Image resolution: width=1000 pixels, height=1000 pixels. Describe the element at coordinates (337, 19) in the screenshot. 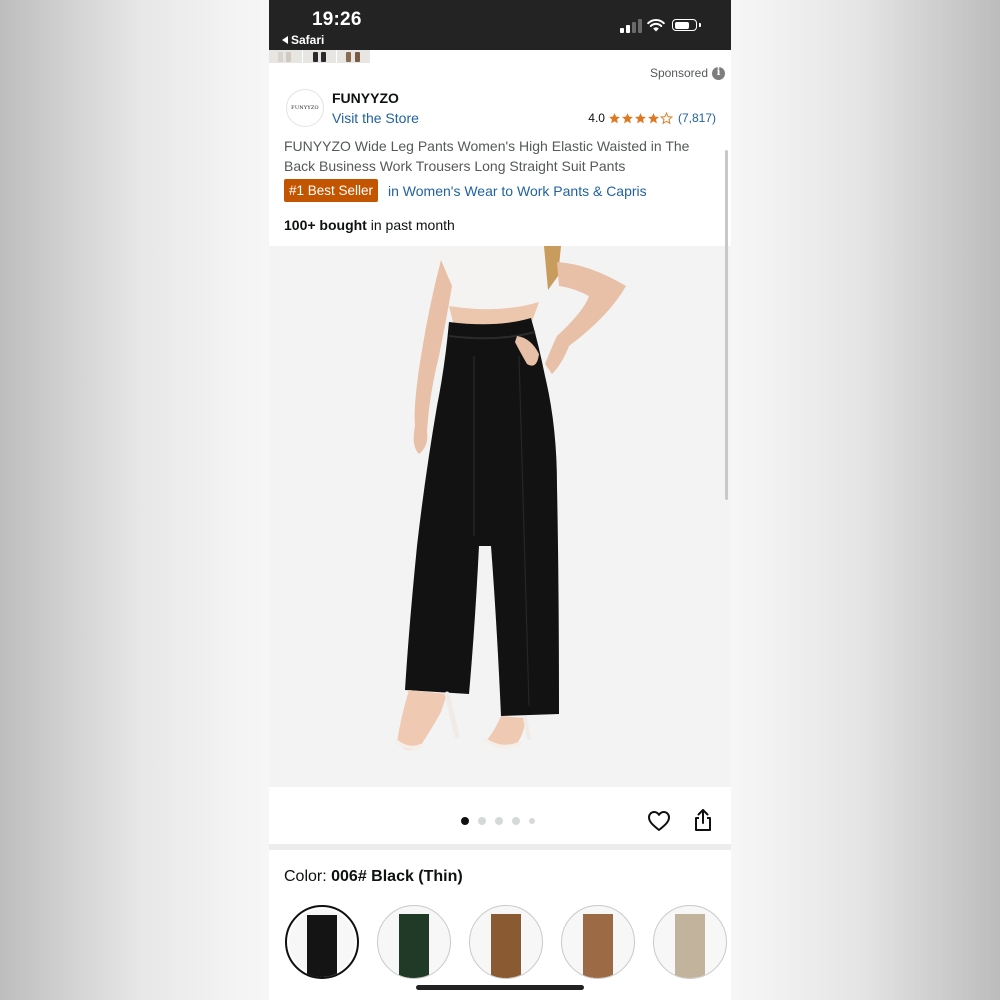

I see `status-time: 19:26` at that location.